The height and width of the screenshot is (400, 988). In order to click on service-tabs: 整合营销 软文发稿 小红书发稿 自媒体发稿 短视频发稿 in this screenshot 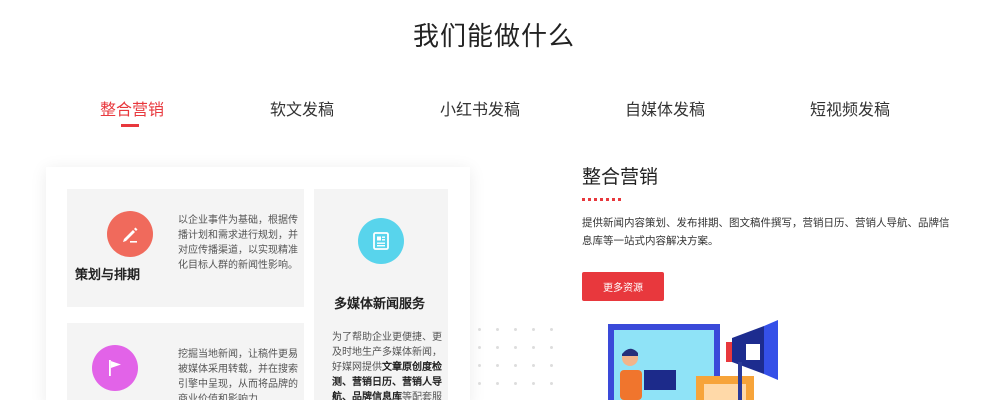, I will do `click(494, 116)`.